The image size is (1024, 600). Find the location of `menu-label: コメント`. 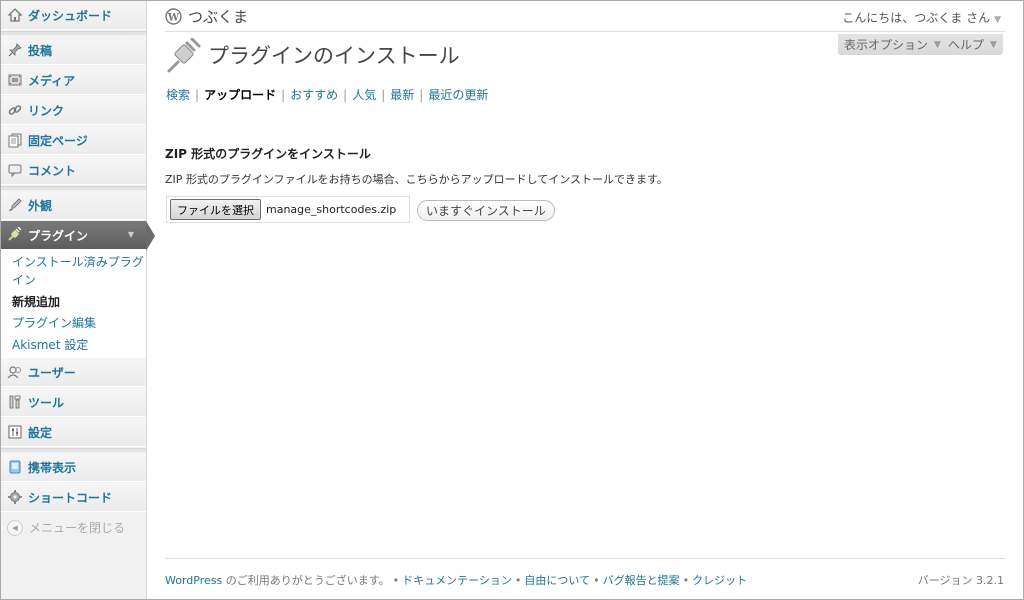

menu-label: コメント is located at coordinates (52, 170).